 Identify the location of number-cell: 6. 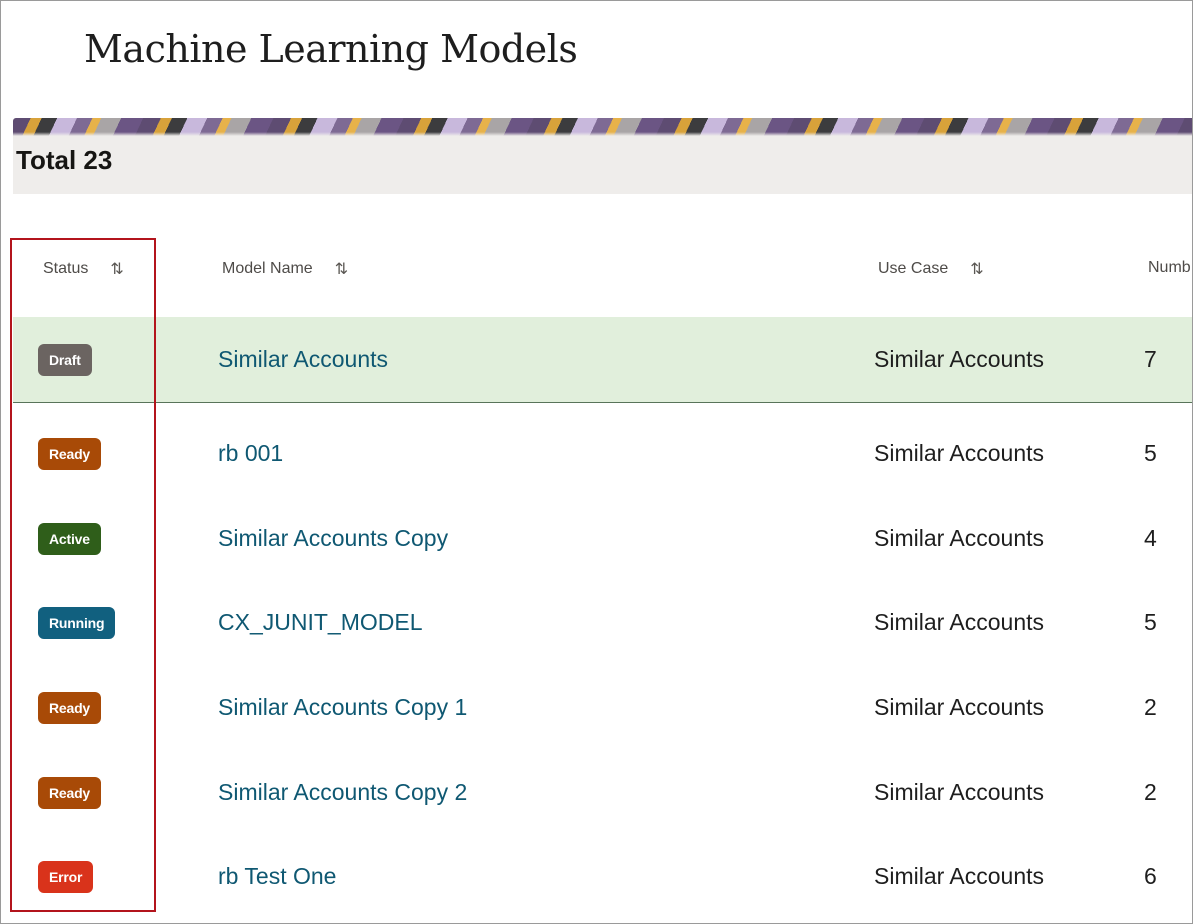
(1150, 876).